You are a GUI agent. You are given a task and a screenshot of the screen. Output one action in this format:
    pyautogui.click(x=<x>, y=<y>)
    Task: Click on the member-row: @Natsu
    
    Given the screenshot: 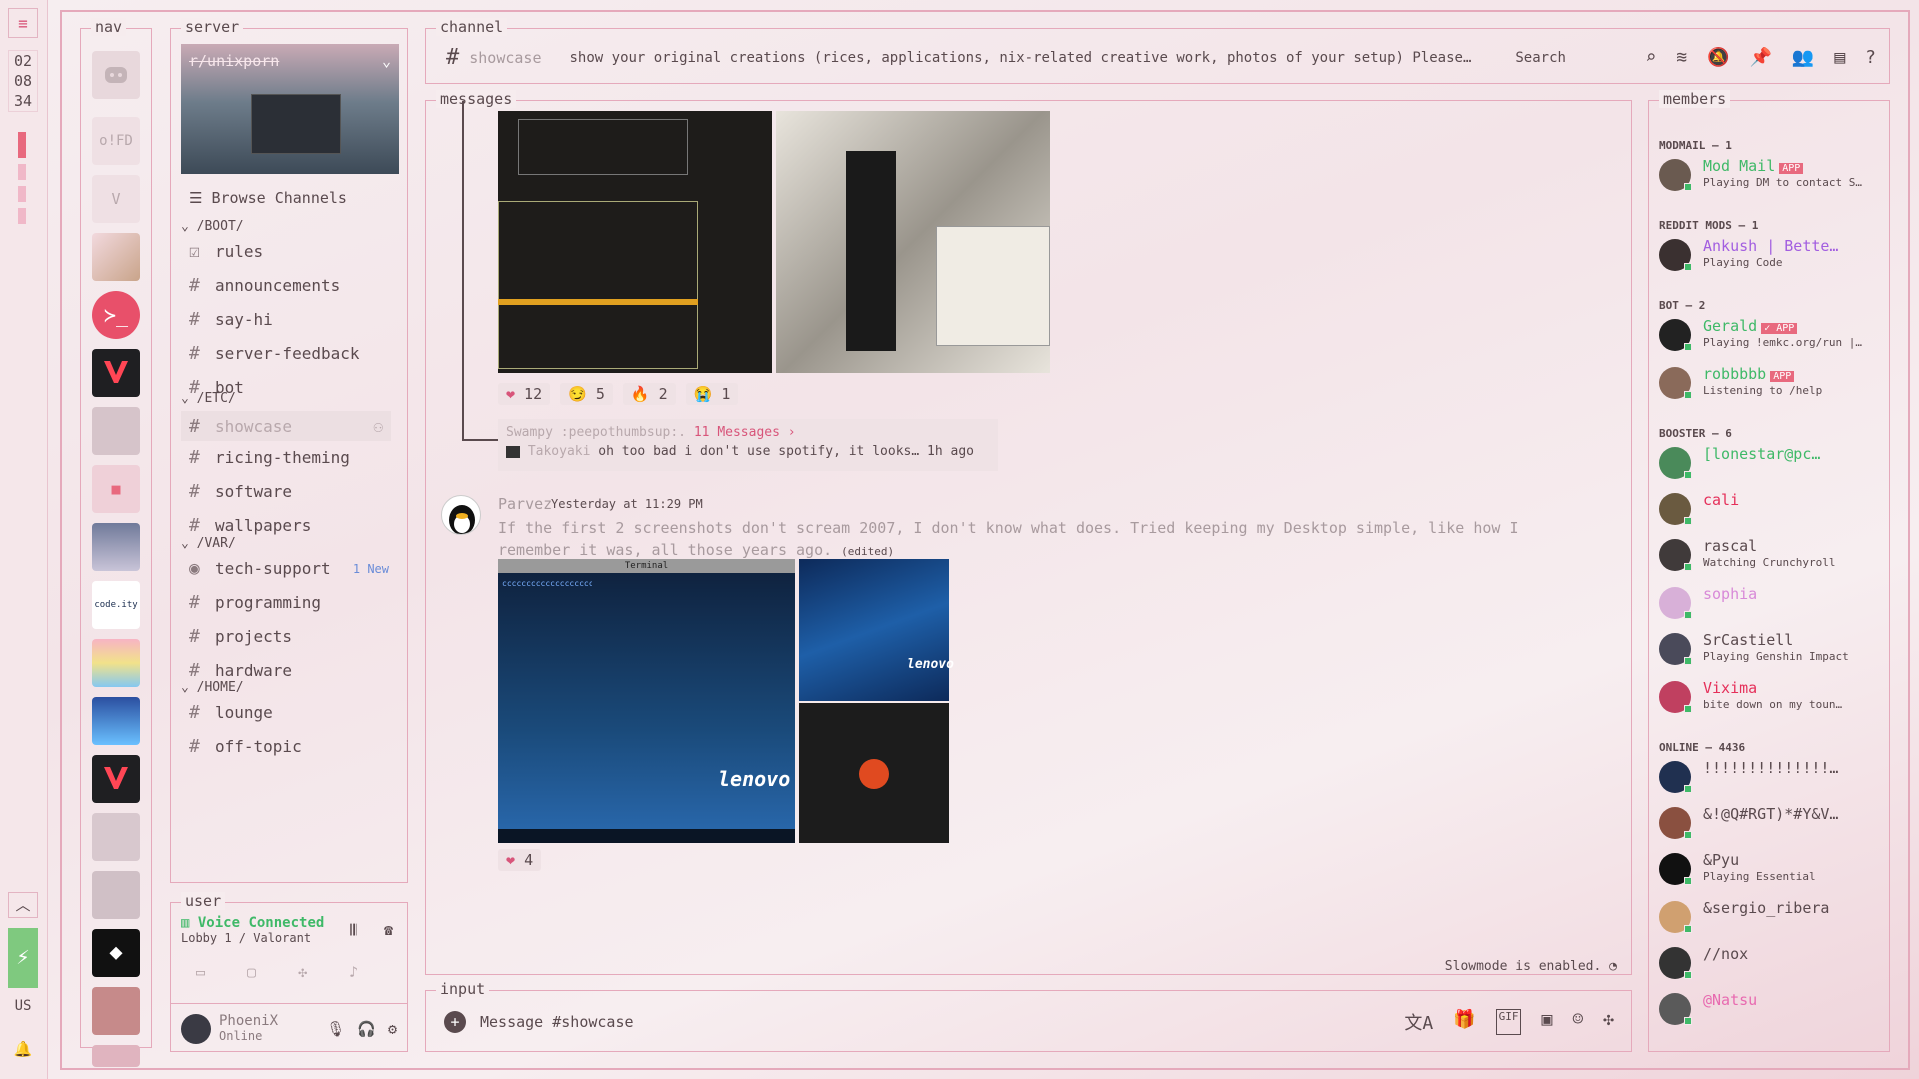 What is the action you would take?
    pyautogui.click(x=1771, y=1010)
    